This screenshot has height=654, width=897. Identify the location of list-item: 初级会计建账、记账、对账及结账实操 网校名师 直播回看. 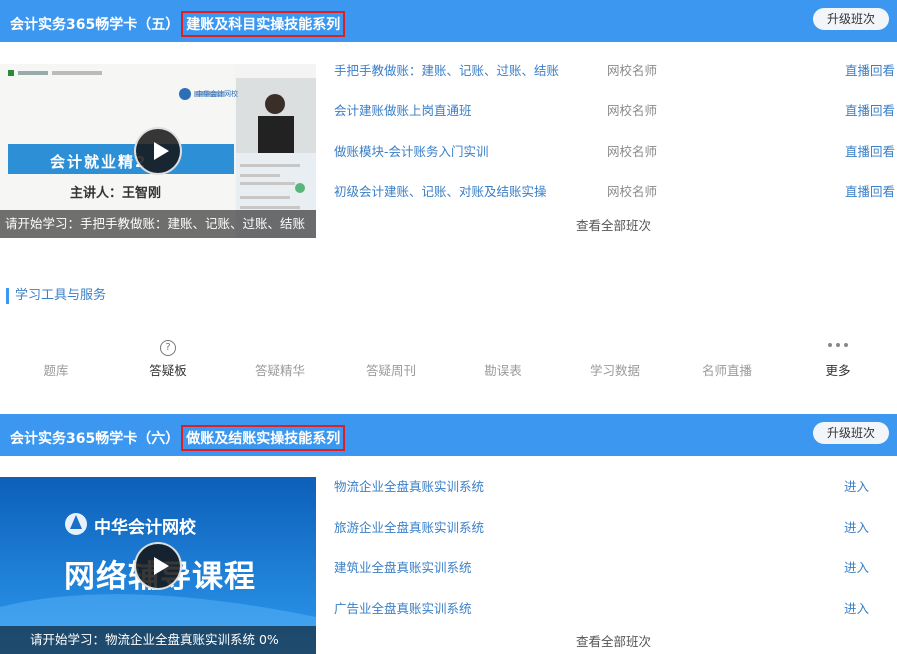
(448, 192).